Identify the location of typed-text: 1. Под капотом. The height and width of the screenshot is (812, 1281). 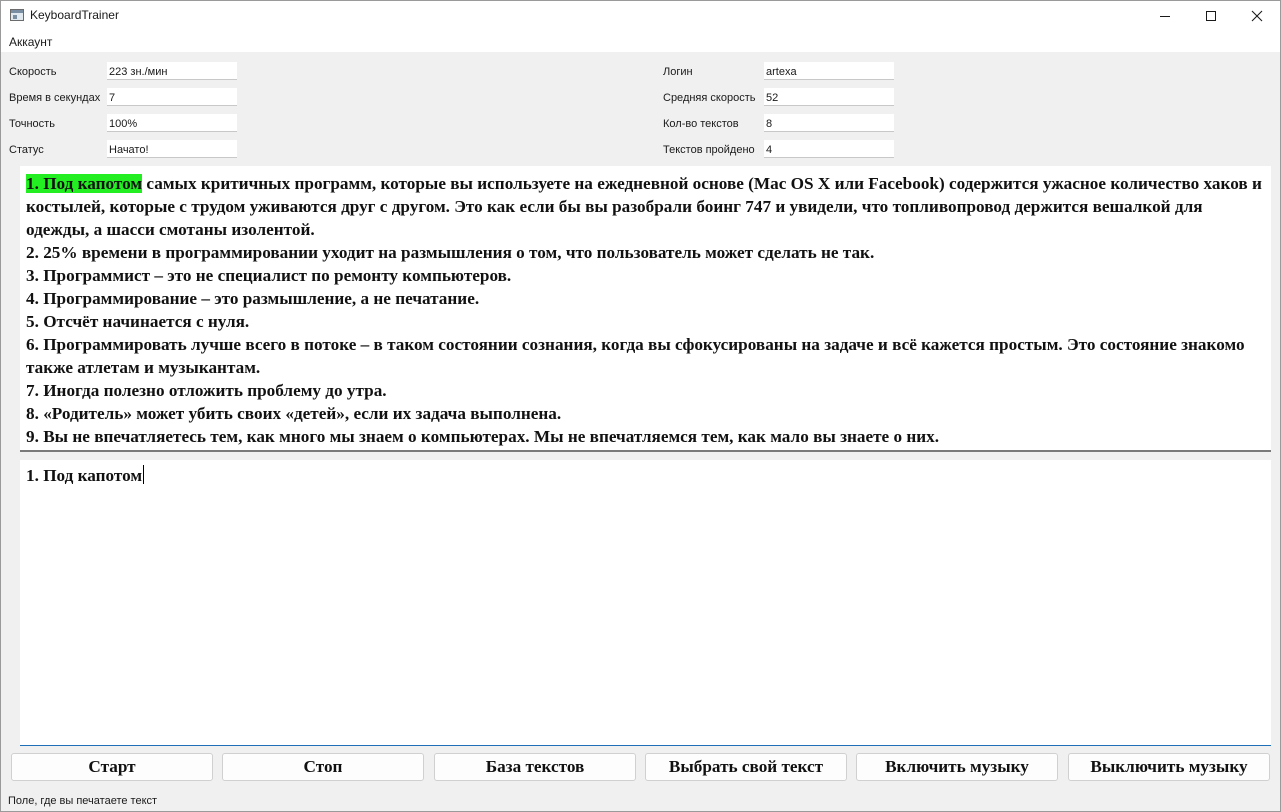
(84, 475).